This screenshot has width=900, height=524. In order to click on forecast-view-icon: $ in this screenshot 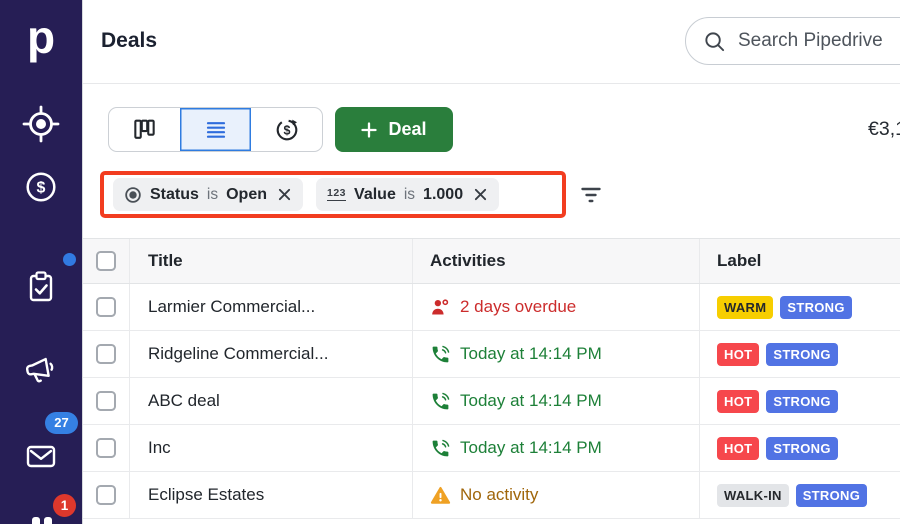, I will do `click(286, 129)`.